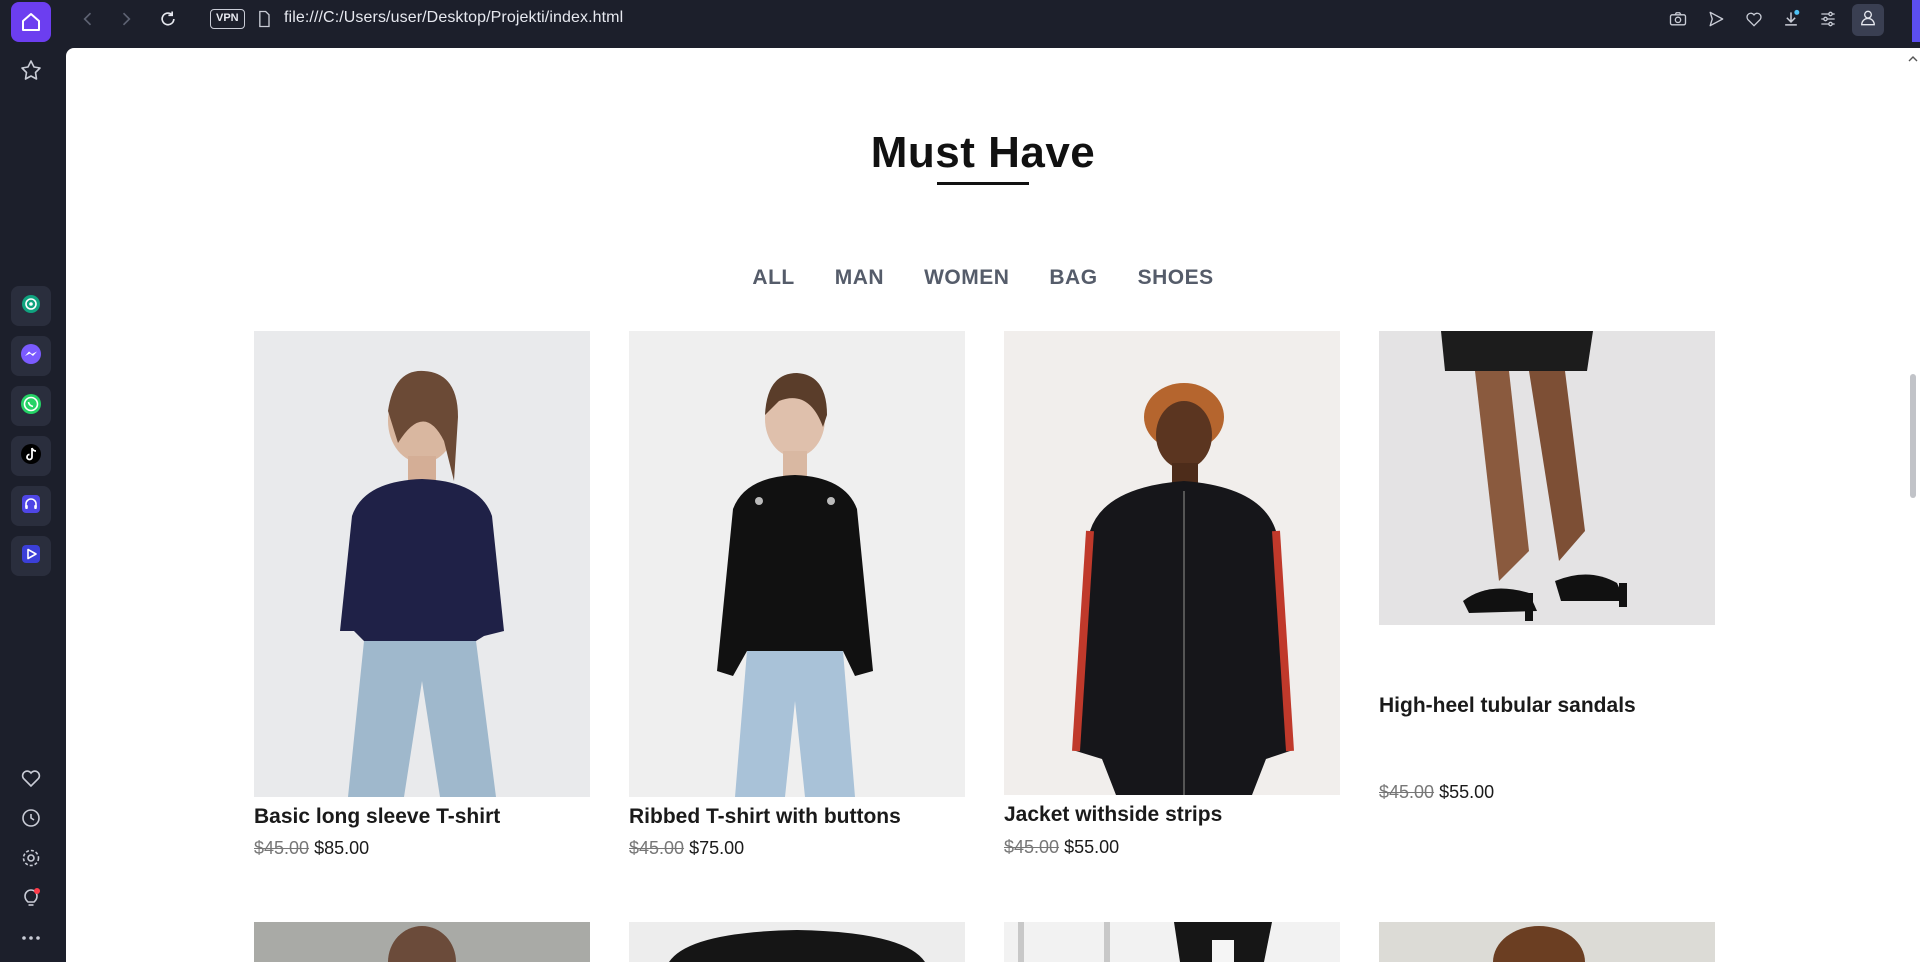  I want to click on scrollbar, so click(1913, 505).